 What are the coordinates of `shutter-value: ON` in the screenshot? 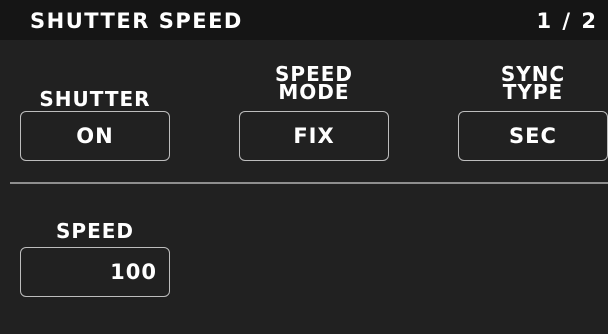 It's located at (95, 136).